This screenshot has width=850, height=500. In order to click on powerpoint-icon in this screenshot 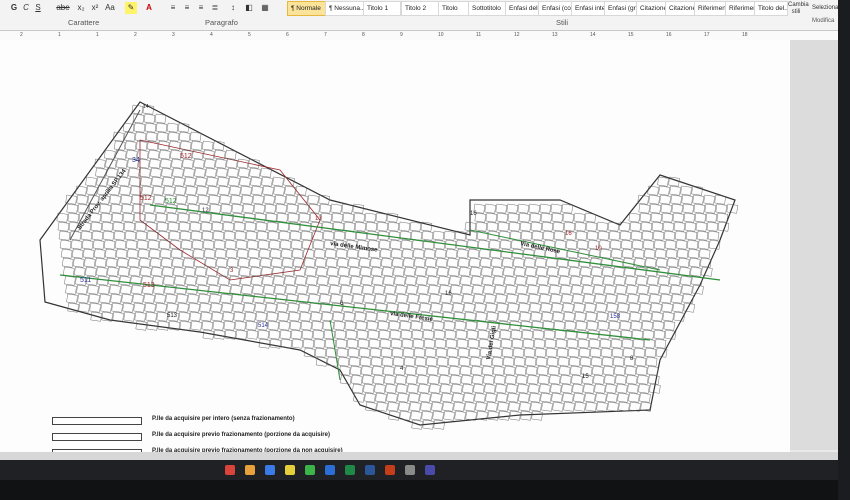, I will do `click(390, 470)`.